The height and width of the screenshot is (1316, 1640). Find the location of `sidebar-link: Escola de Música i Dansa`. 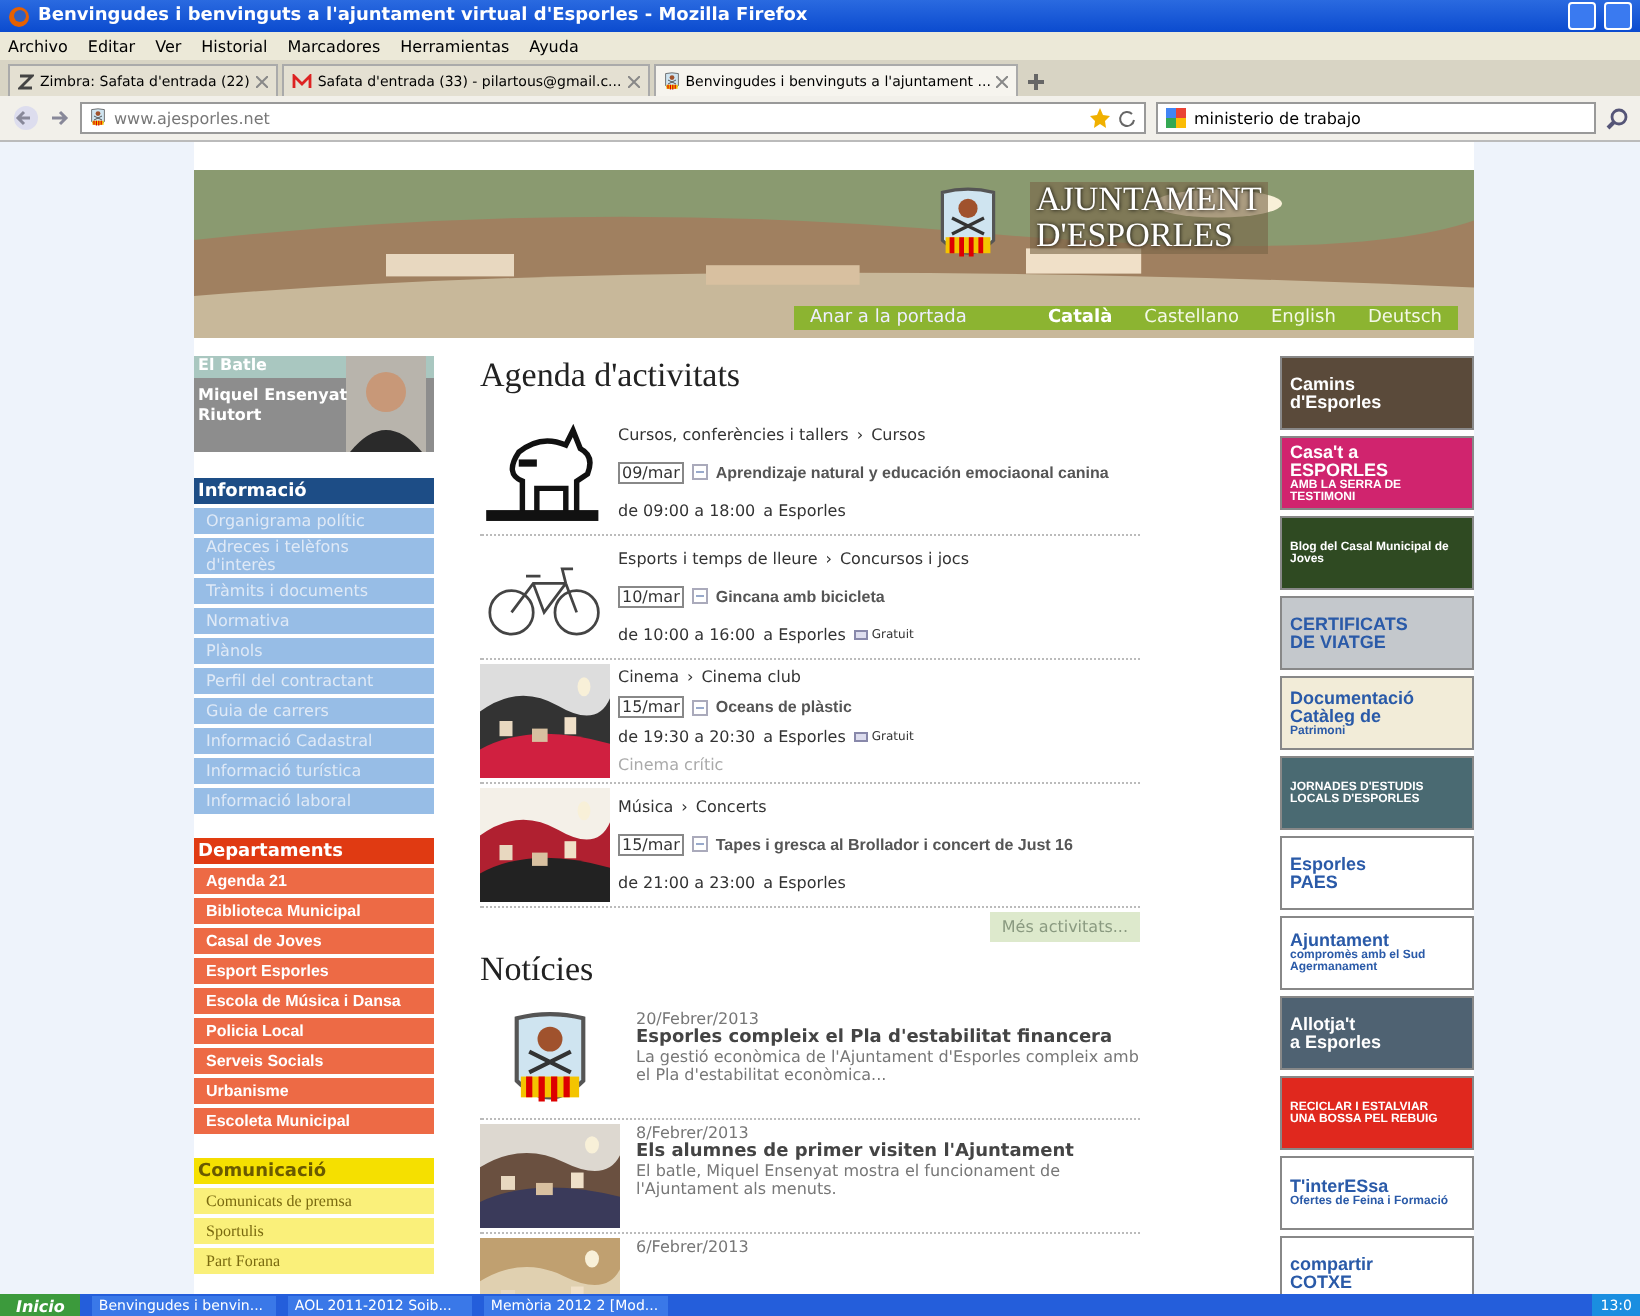

sidebar-link: Escola de Música i Dansa is located at coordinates (314, 1001).